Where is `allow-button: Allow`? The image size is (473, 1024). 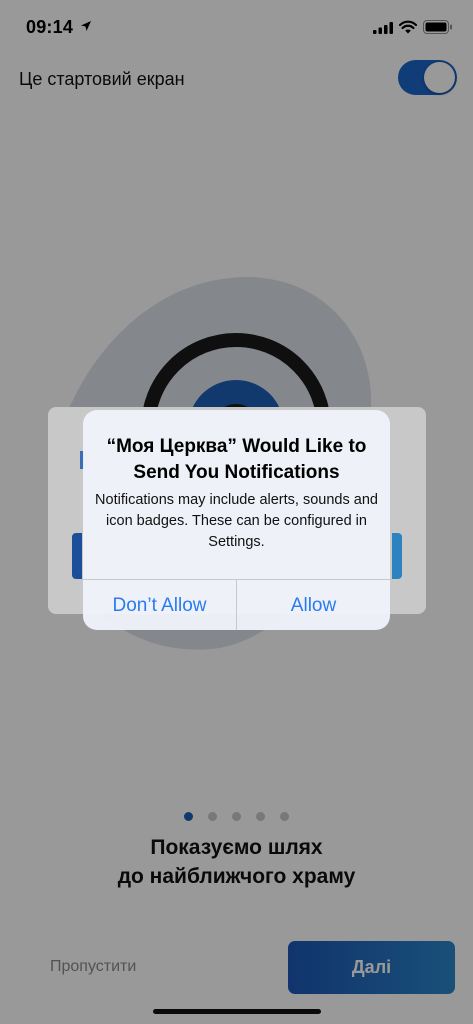 allow-button: Allow is located at coordinates (313, 605).